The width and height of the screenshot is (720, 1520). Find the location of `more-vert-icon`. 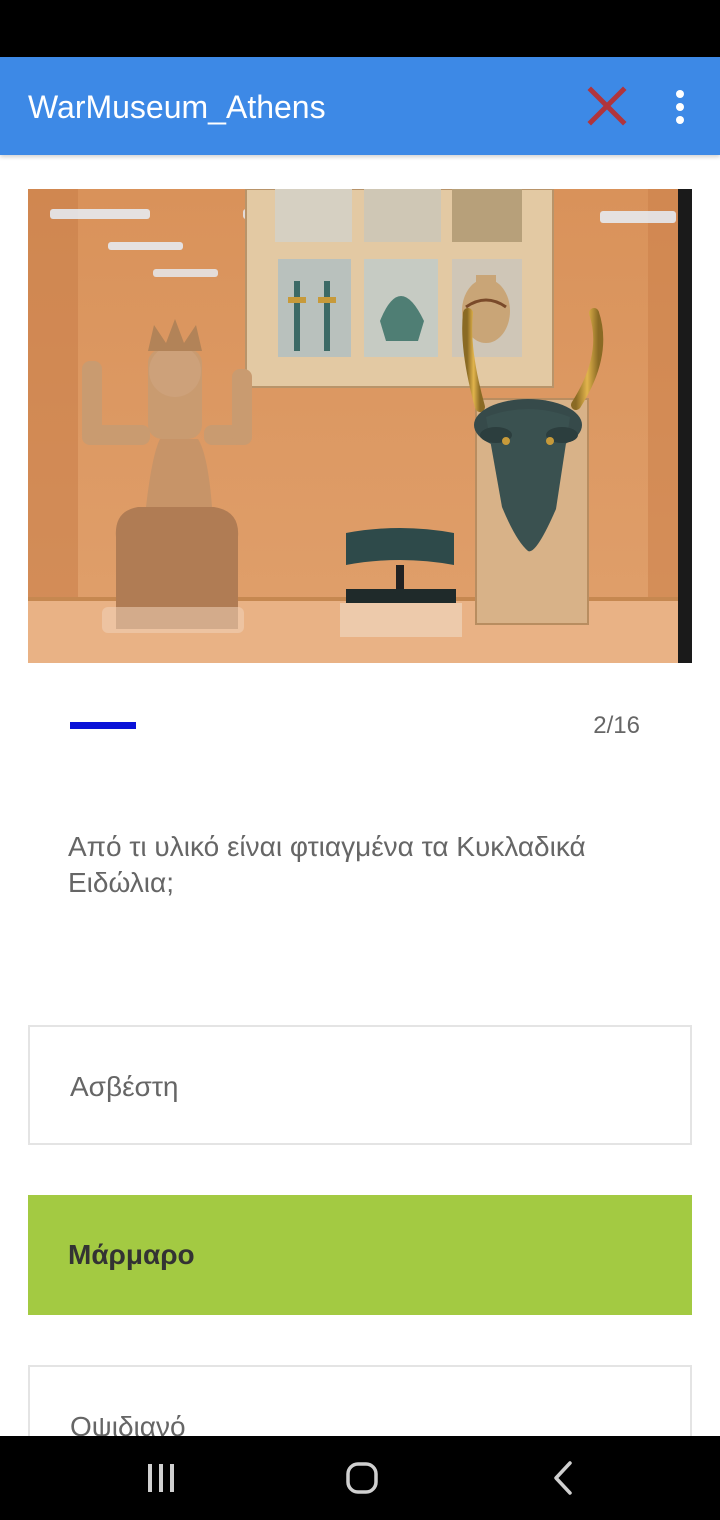

more-vert-icon is located at coordinates (680, 107).